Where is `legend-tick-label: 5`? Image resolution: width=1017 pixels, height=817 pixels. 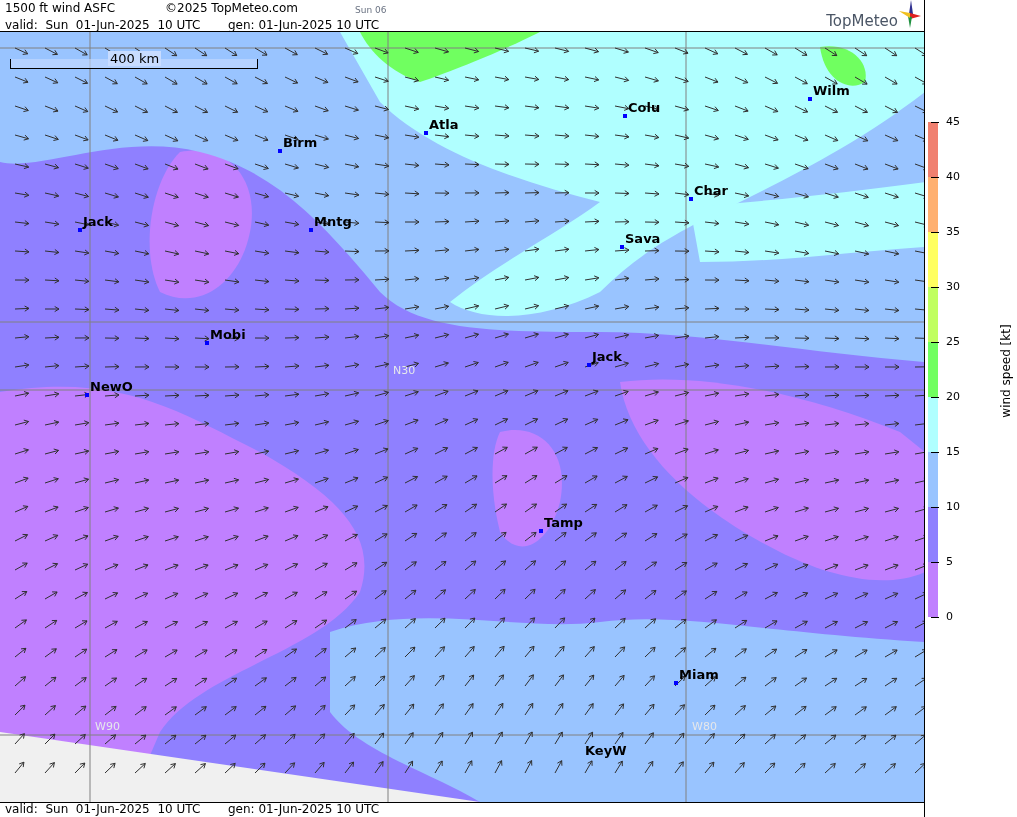 legend-tick-label: 5 is located at coordinates (949, 562).